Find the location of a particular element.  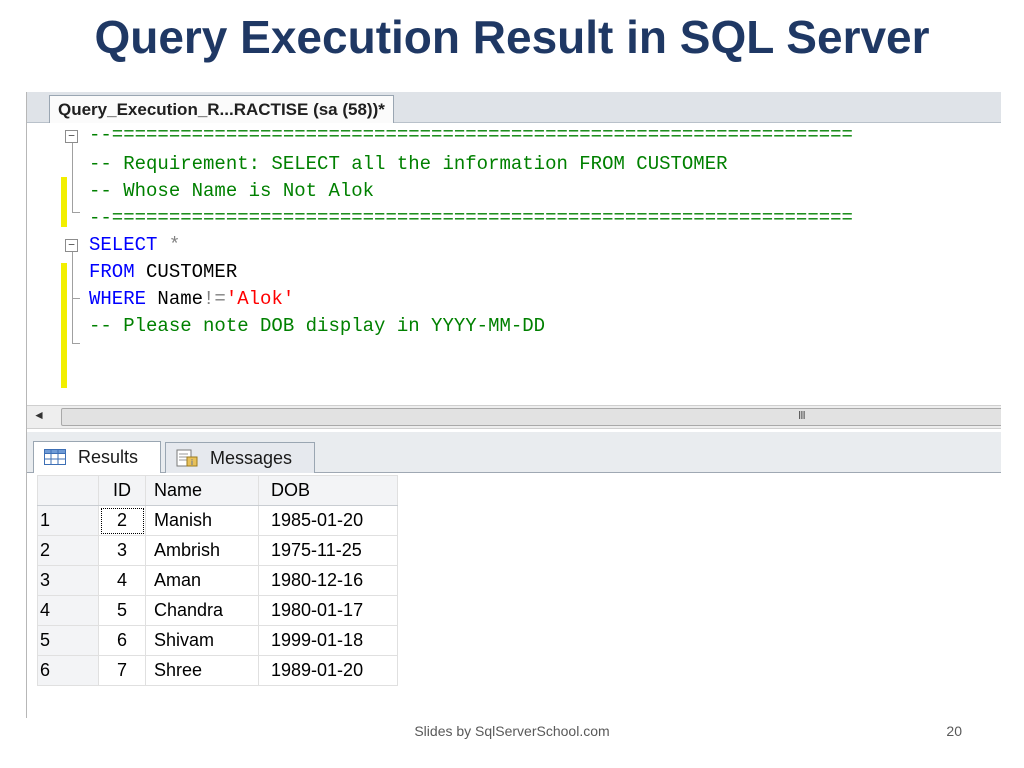

keyword-select: SELECT is located at coordinates (123, 245).